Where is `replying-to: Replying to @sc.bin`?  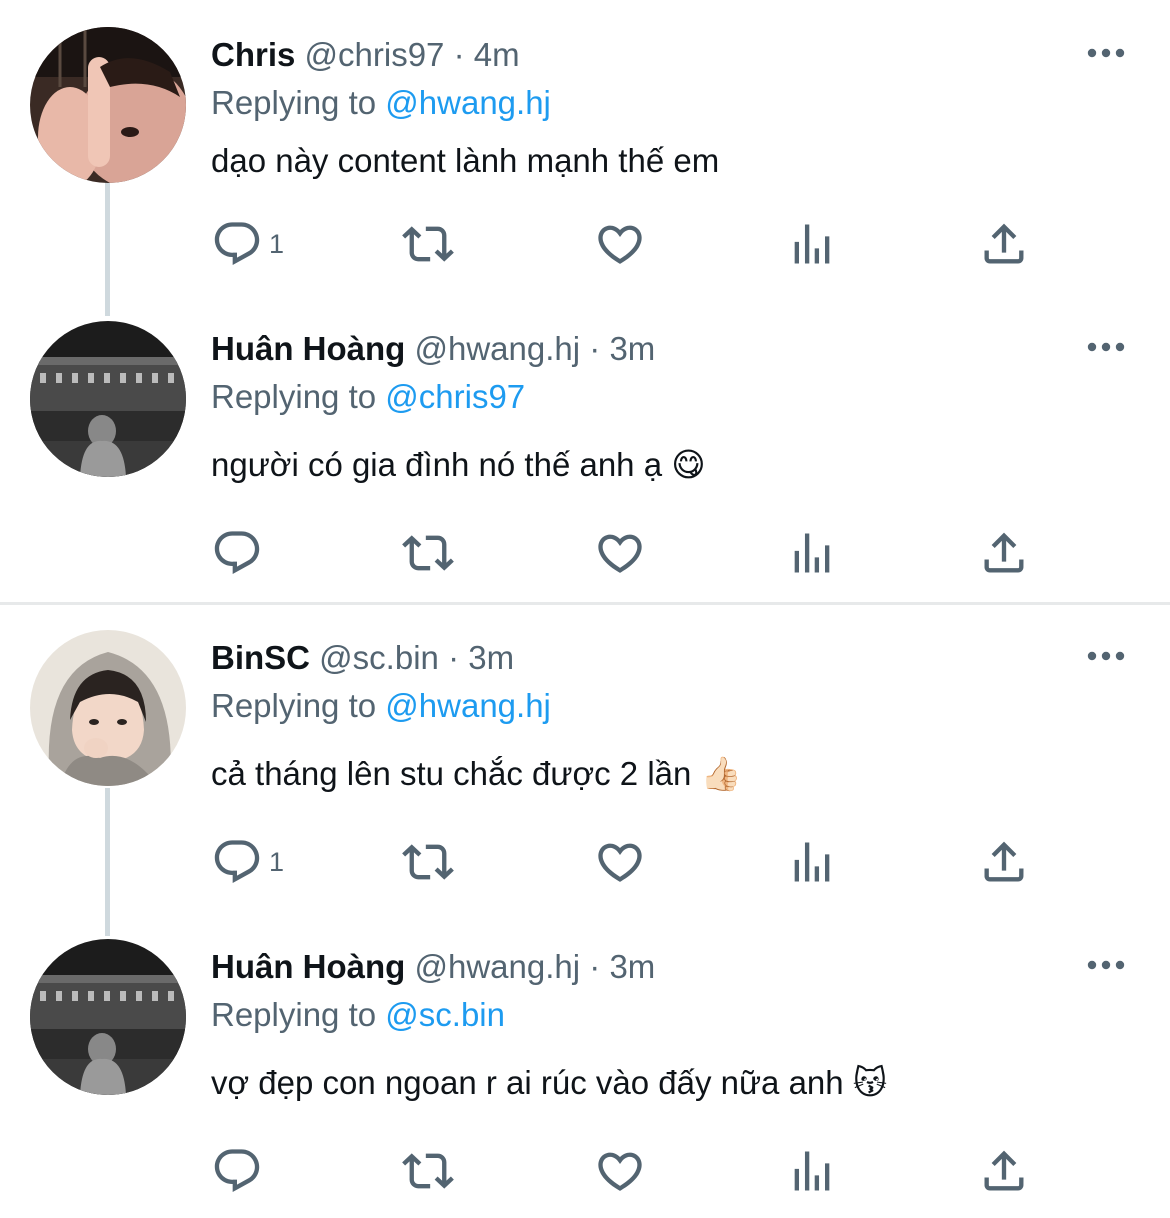
replying-to: Replying to @sc.bin is located at coordinates (358, 1015).